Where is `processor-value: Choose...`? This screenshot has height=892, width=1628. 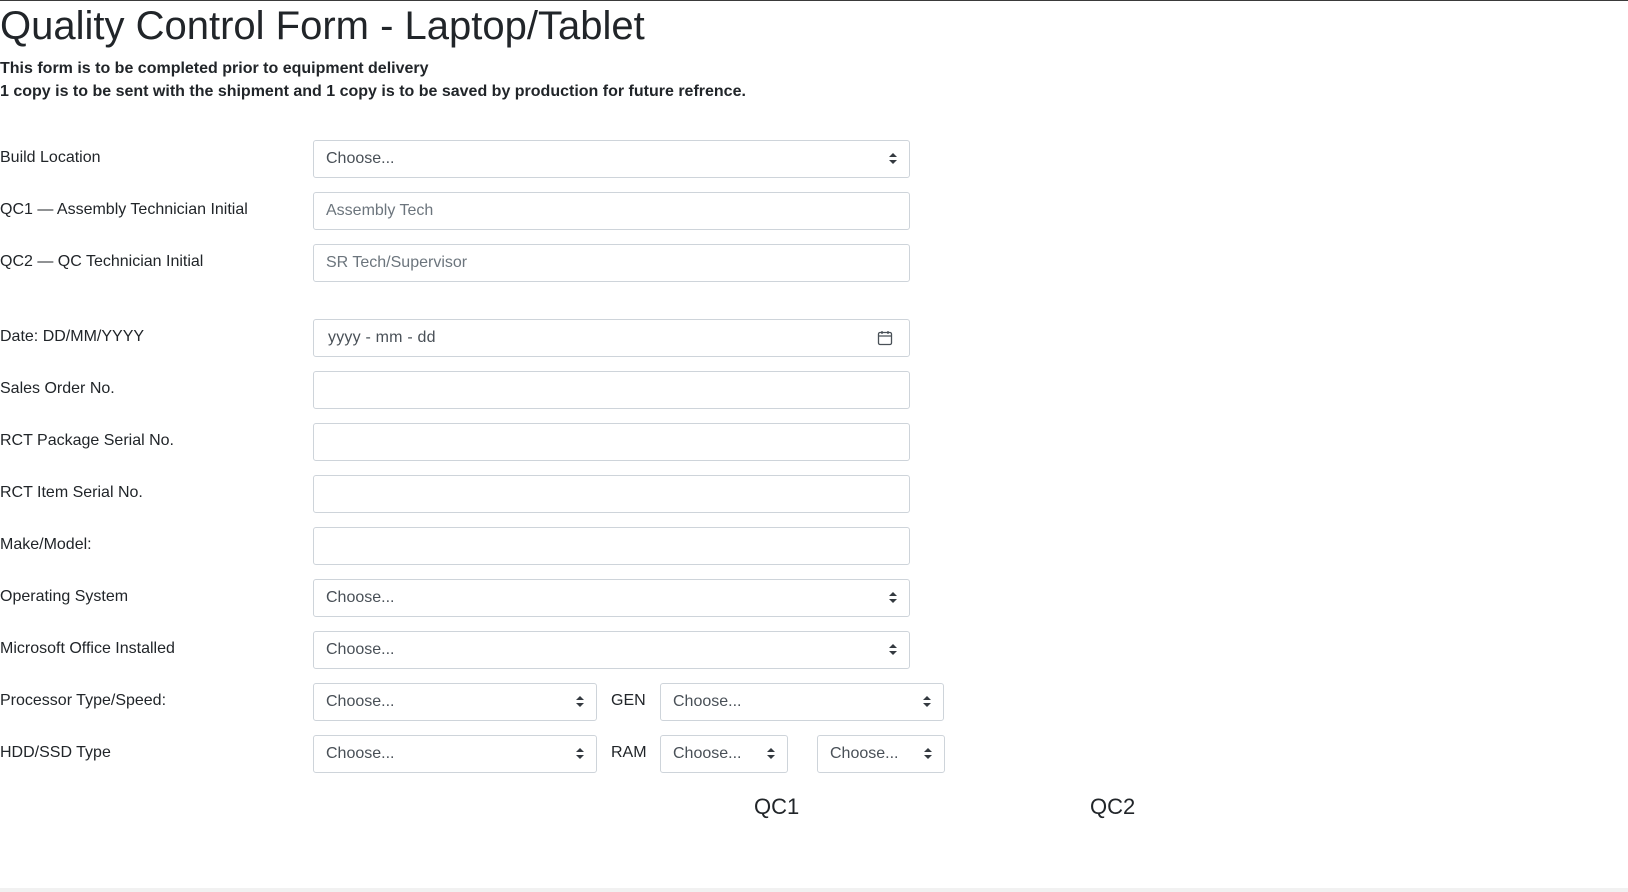 processor-value: Choose... is located at coordinates (360, 701).